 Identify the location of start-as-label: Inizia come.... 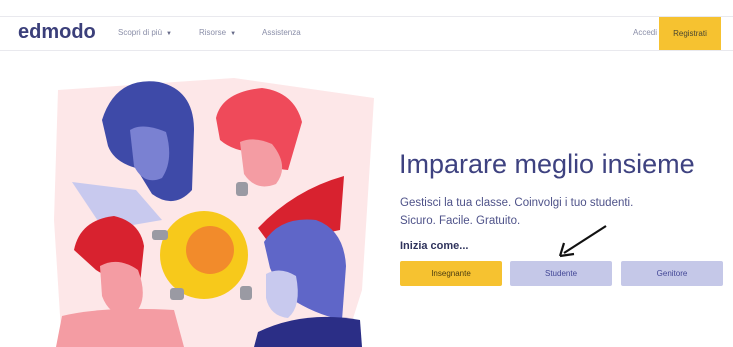
(434, 246).